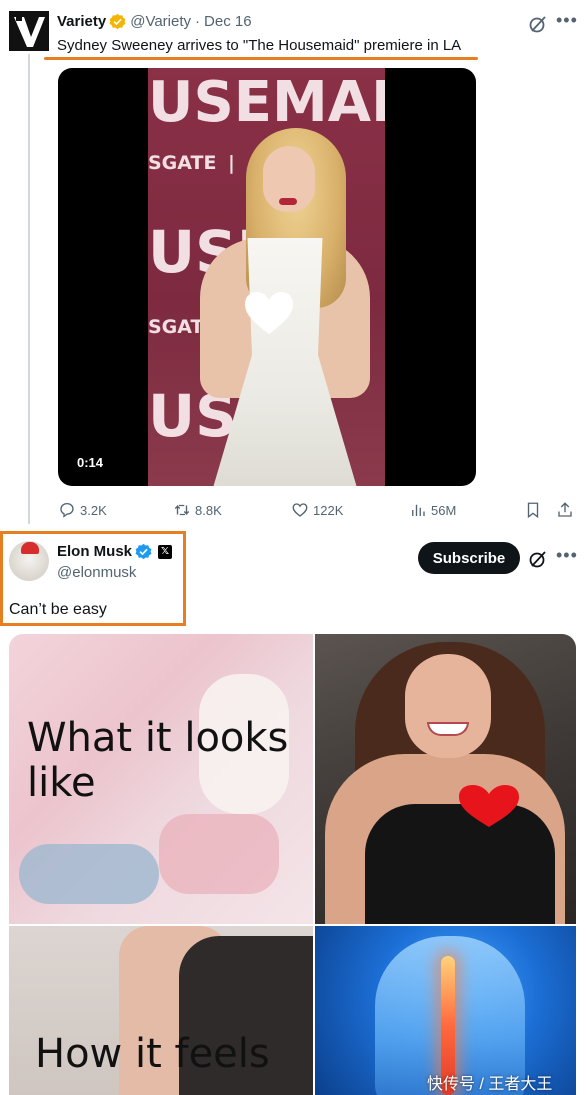 This screenshot has height=1095, width=586. I want to click on share-icon, so click(565, 509).